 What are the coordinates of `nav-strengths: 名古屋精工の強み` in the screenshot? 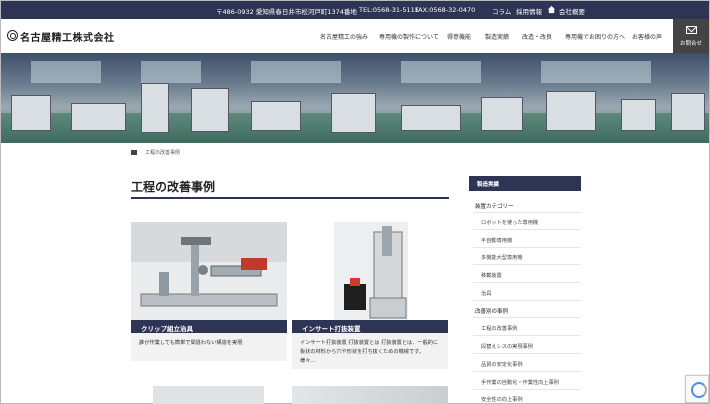 It's located at (344, 36).